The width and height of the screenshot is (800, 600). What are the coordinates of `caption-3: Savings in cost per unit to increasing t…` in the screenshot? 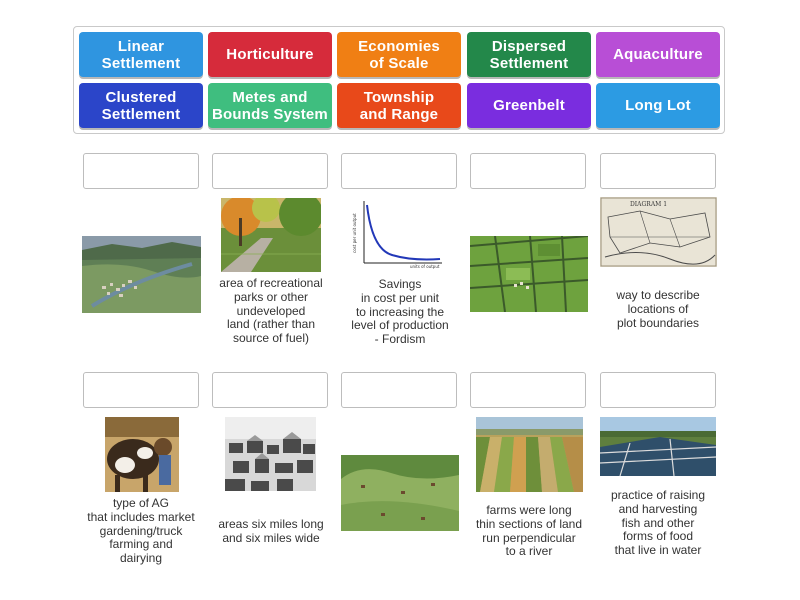 It's located at (400, 312).